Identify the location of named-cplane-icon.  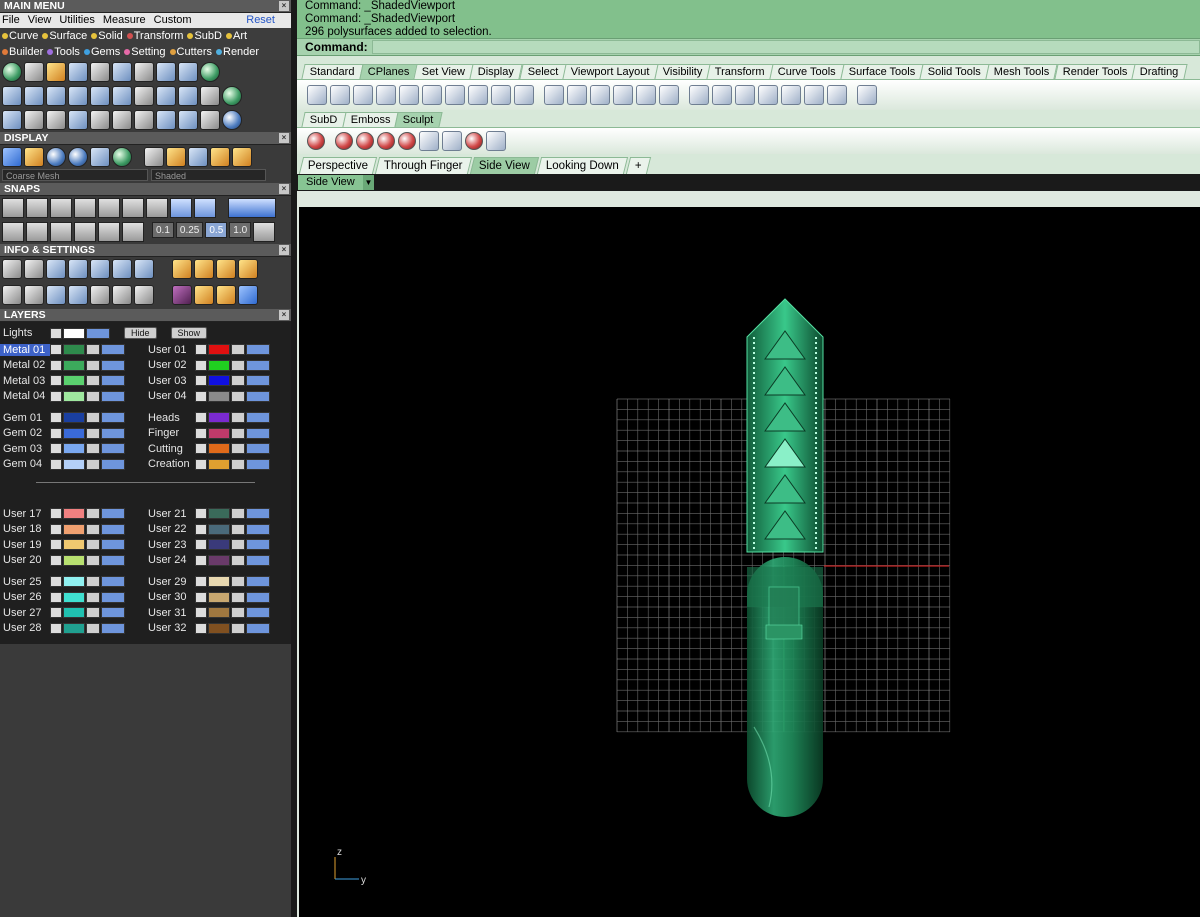
(669, 95).